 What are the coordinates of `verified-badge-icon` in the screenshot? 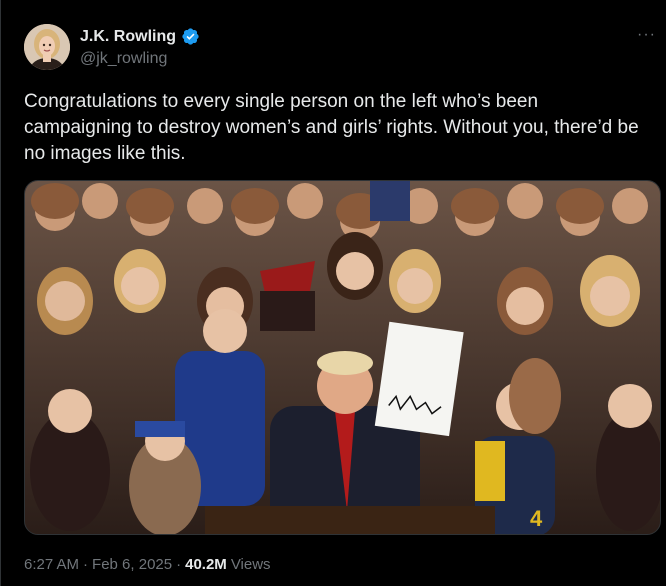 It's located at (190, 36).